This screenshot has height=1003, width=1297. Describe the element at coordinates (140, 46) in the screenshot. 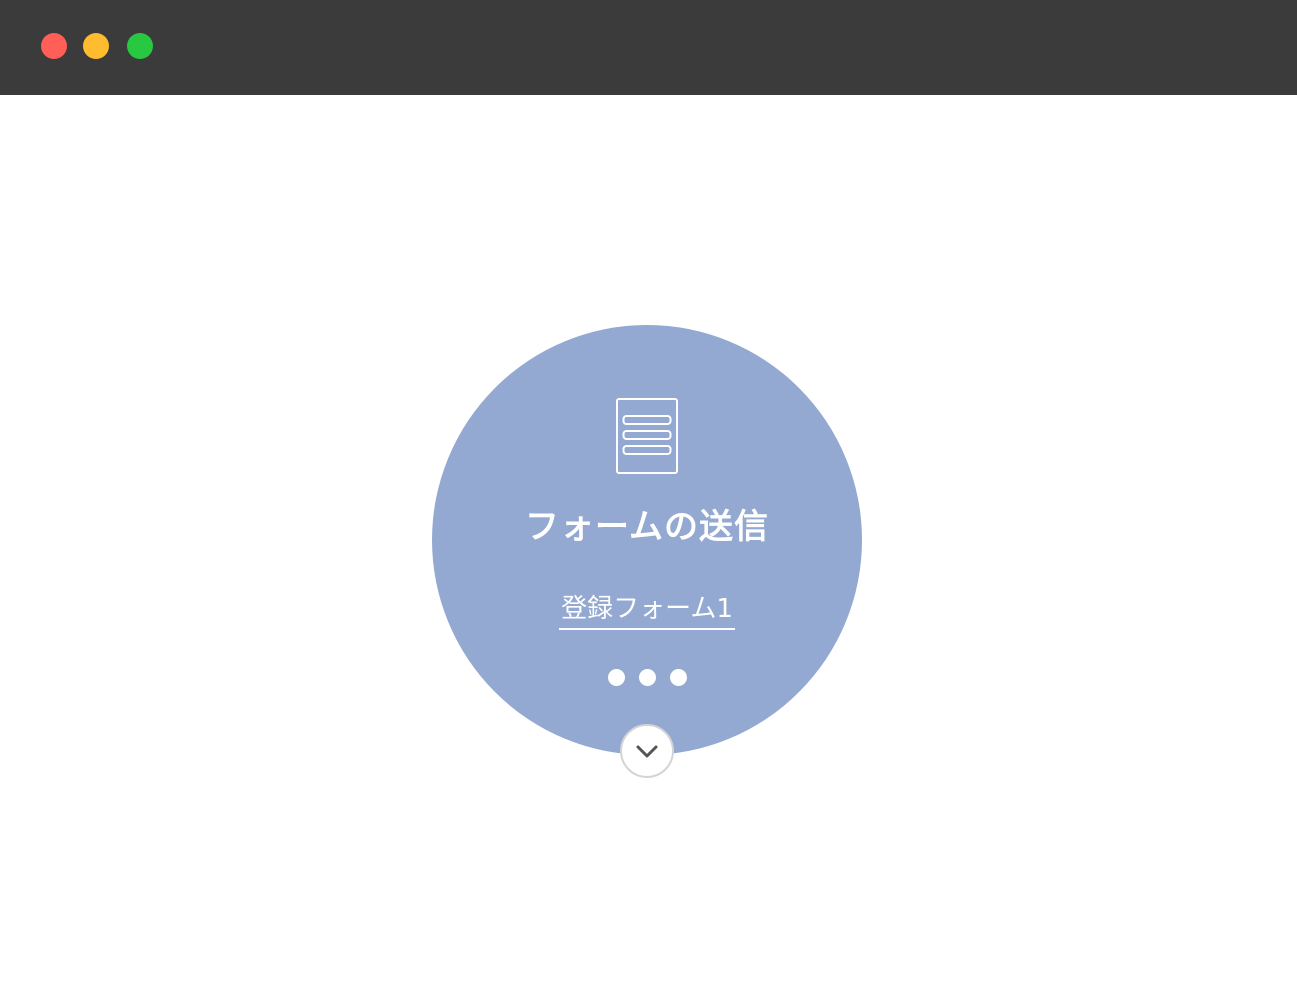

I see `window-maximize-button` at that location.